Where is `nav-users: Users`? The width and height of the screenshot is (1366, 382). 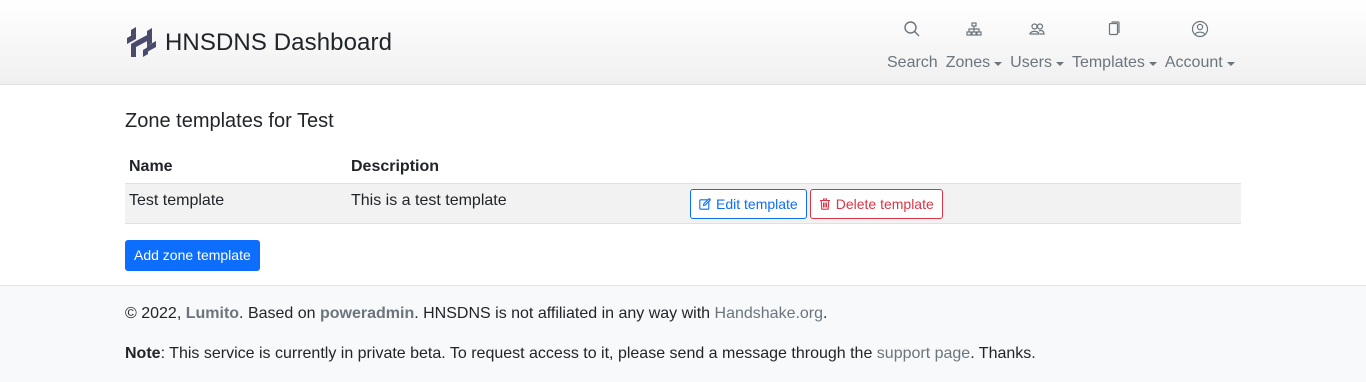
nav-users: Users is located at coordinates (1037, 45).